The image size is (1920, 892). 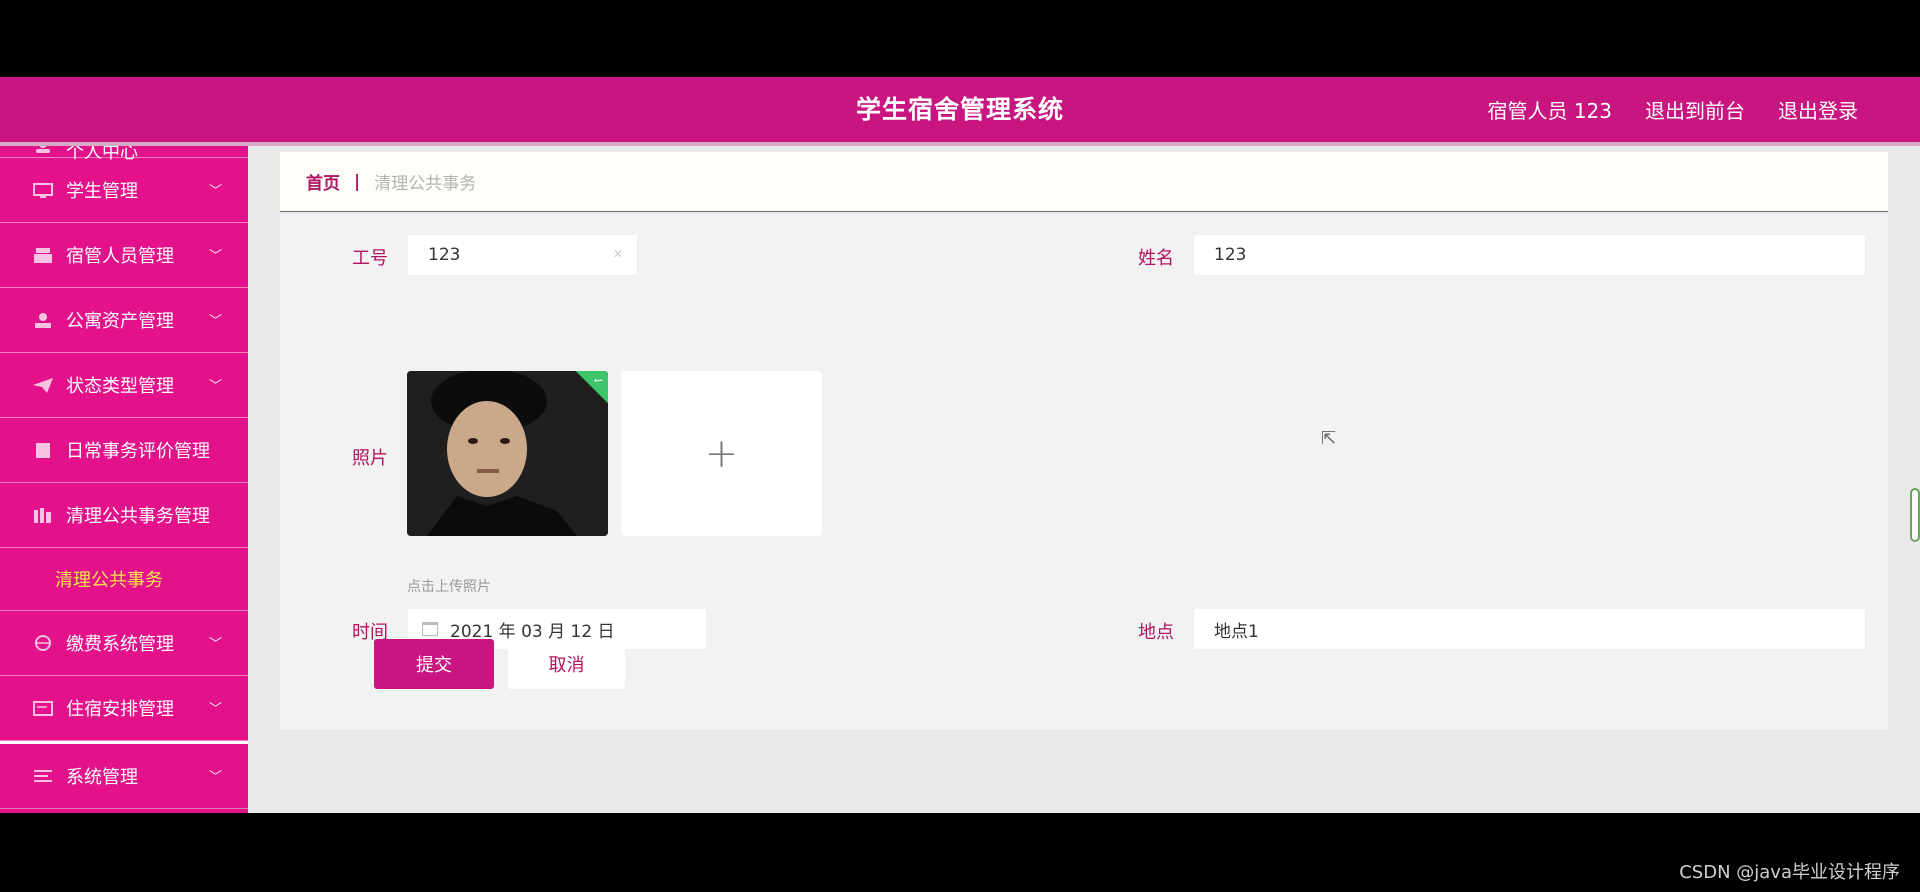 I want to click on name-value: 123, so click(x=1230, y=255).